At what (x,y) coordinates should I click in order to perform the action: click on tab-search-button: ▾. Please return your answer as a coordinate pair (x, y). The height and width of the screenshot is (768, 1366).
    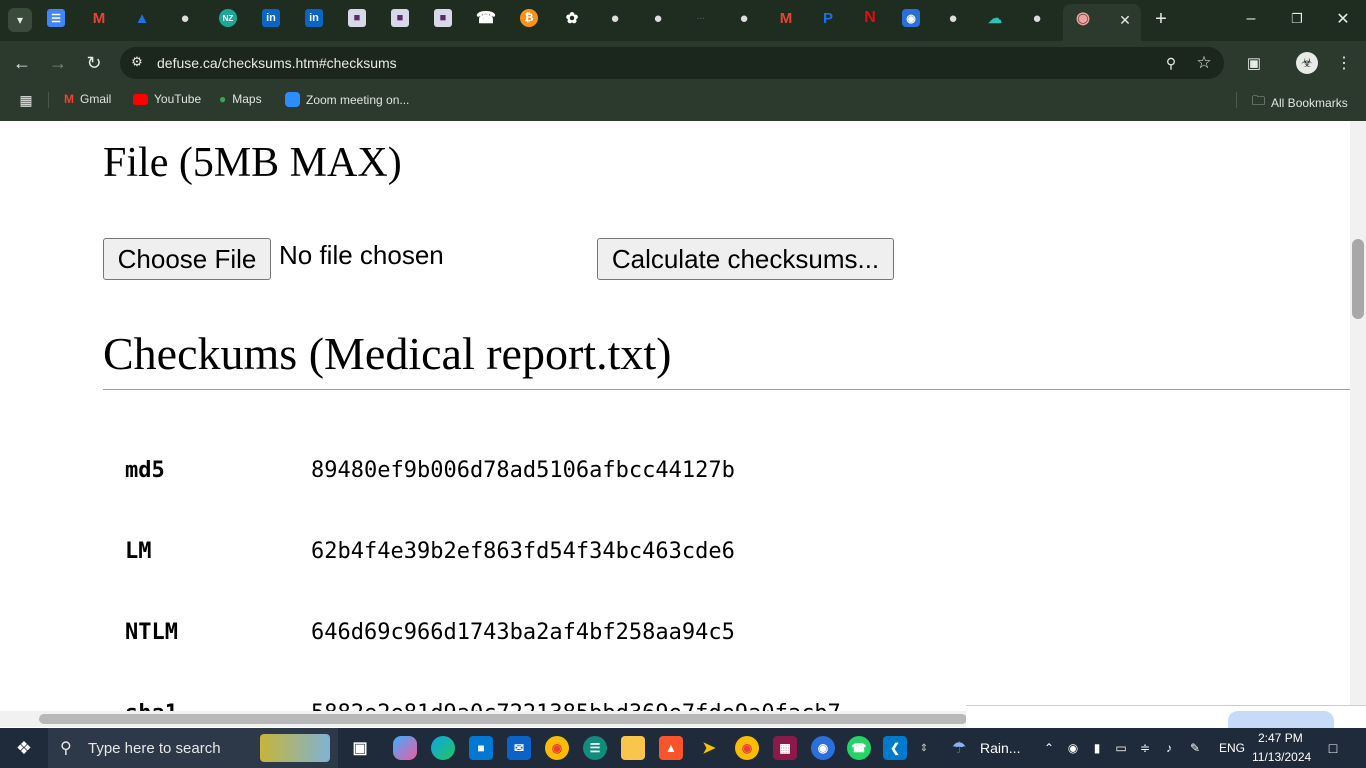
    Looking at the image, I should click on (20, 20).